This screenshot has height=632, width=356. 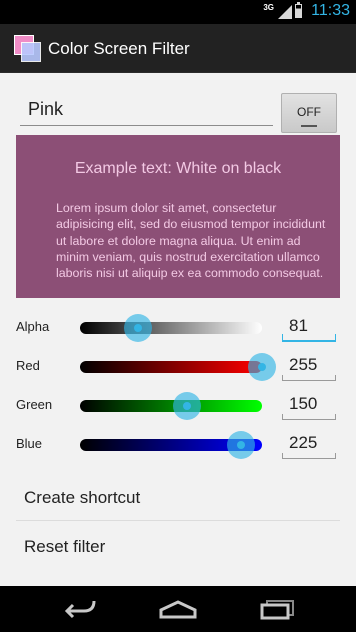 I want to click on blue-value-input: 225, so click(x=309, y=444).